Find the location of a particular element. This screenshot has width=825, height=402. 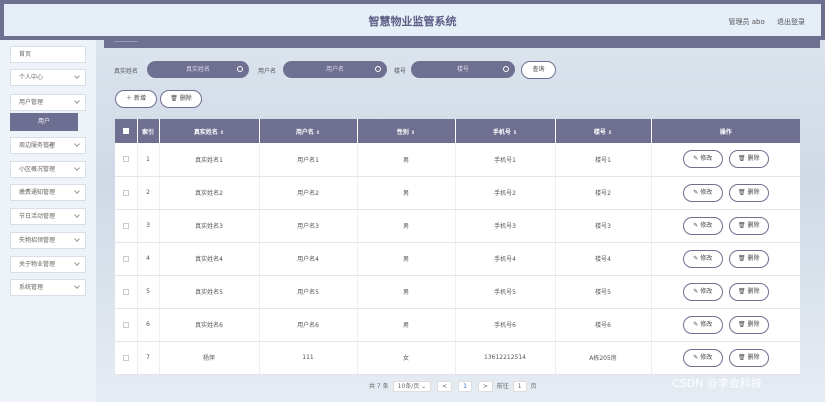

batch-delete-button: 🗑 删除 is located at coordinates (181, 99).